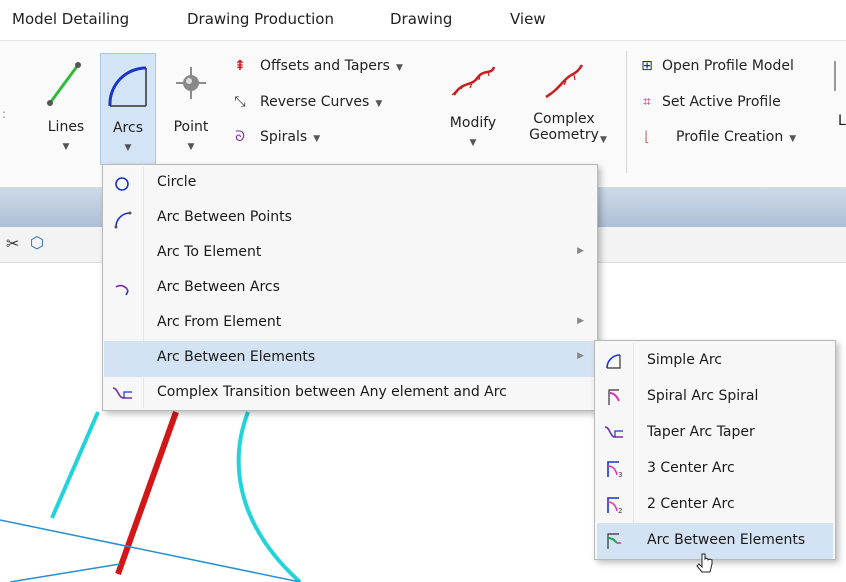  Describe the element at coordinates (613, 432) in the screenshot. I see `taper-arc-taper-icon` at that location.